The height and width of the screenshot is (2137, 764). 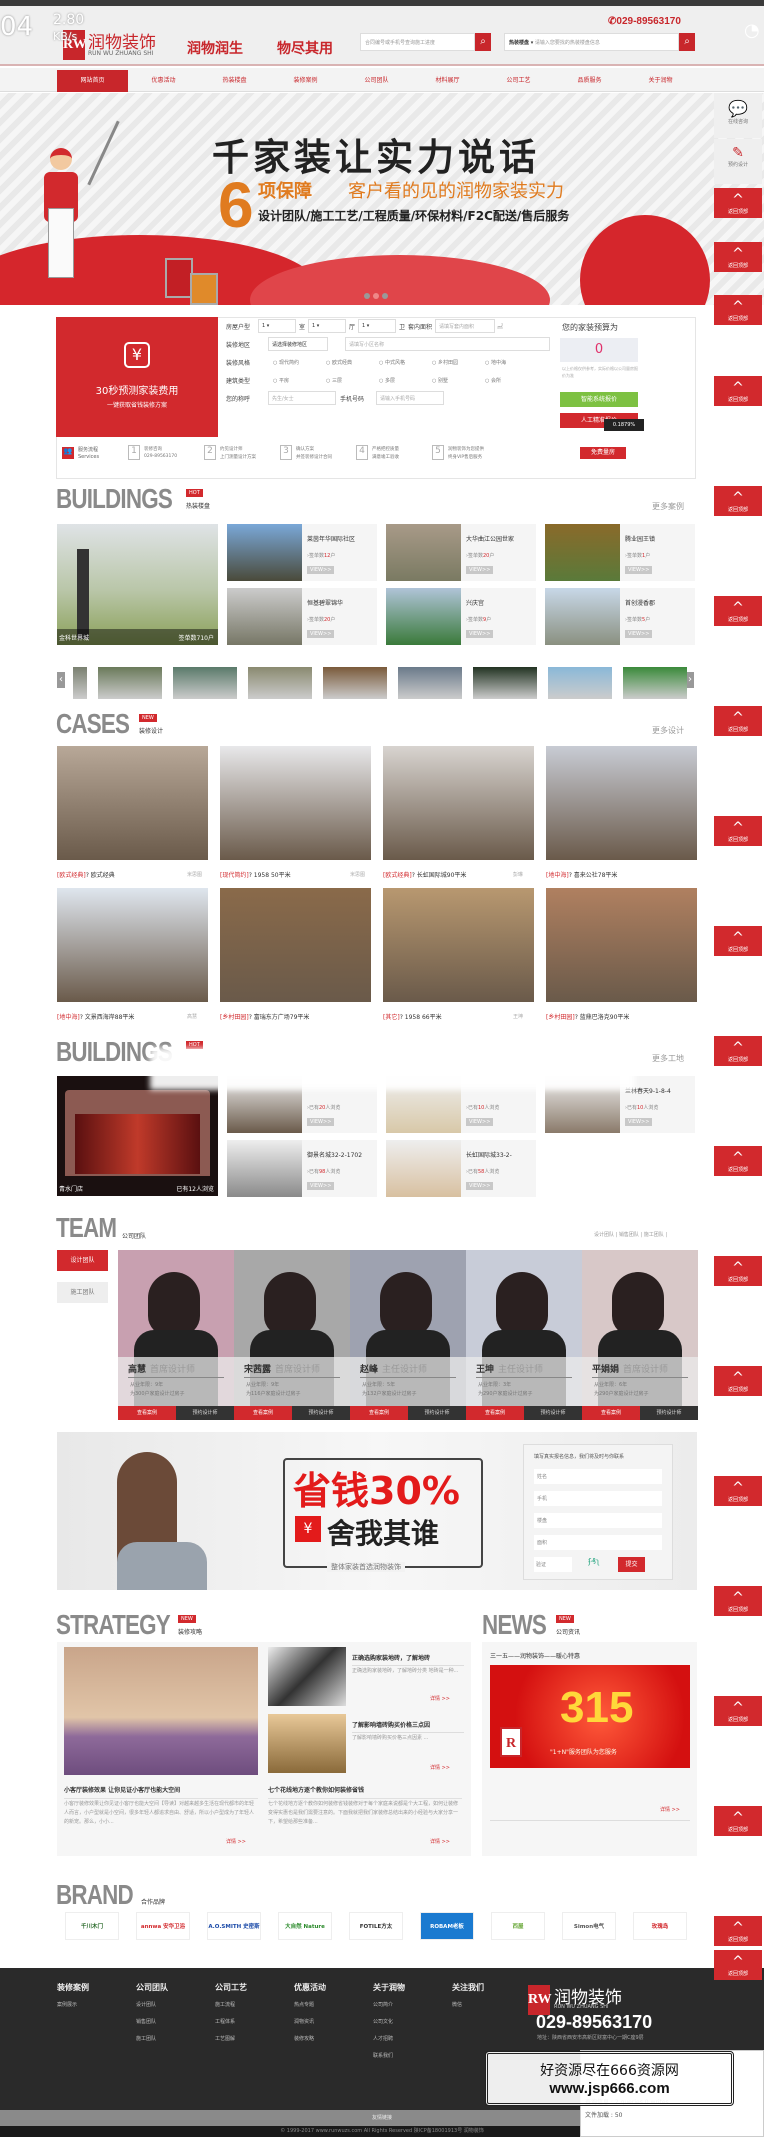 I want to click on news-poster: 315 "1+N"服务团队为您服务 R, so click(x=590, y=1716).